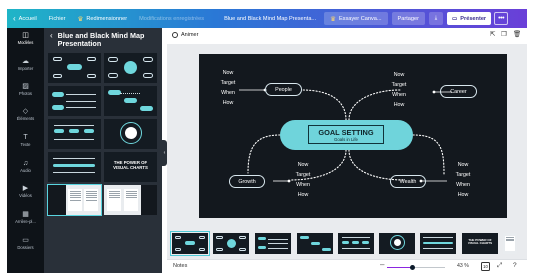  Describe the element at coordinates (458, 91) in the screenshot. I see `node-career: Career` at that location.